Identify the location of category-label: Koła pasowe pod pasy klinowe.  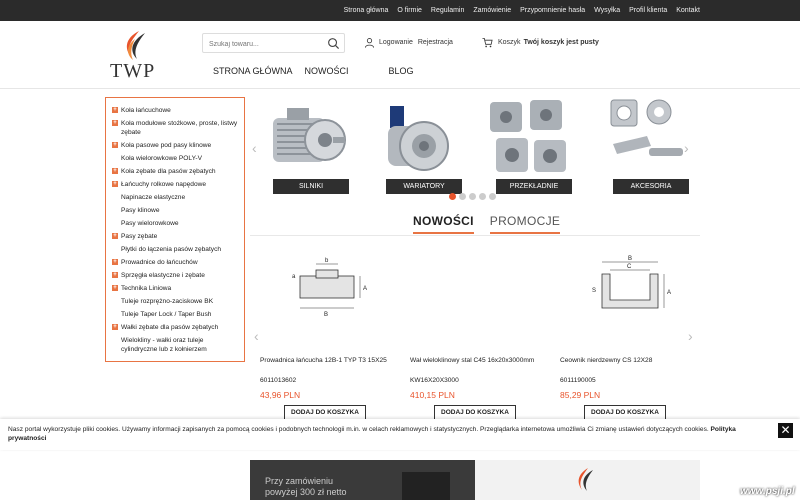
(166, 145).